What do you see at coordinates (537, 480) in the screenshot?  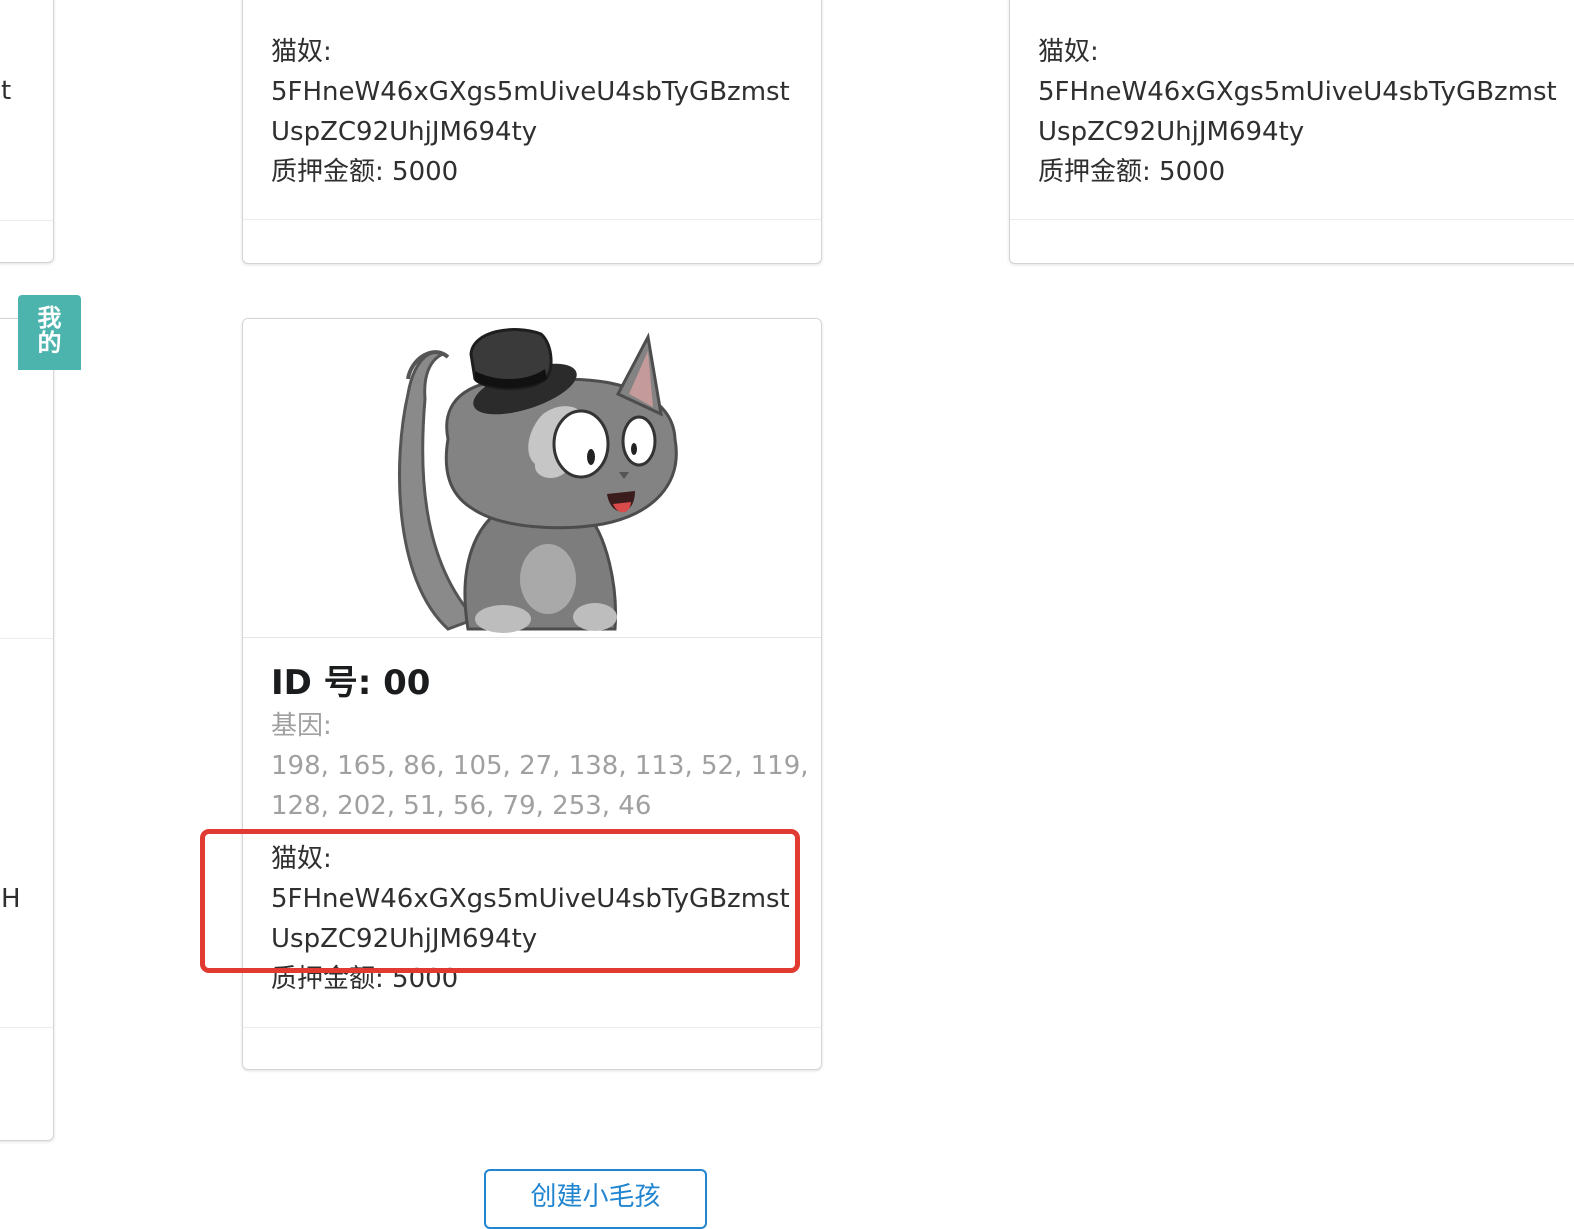 I see `cat-illustration` at bounding box center [537, 480].